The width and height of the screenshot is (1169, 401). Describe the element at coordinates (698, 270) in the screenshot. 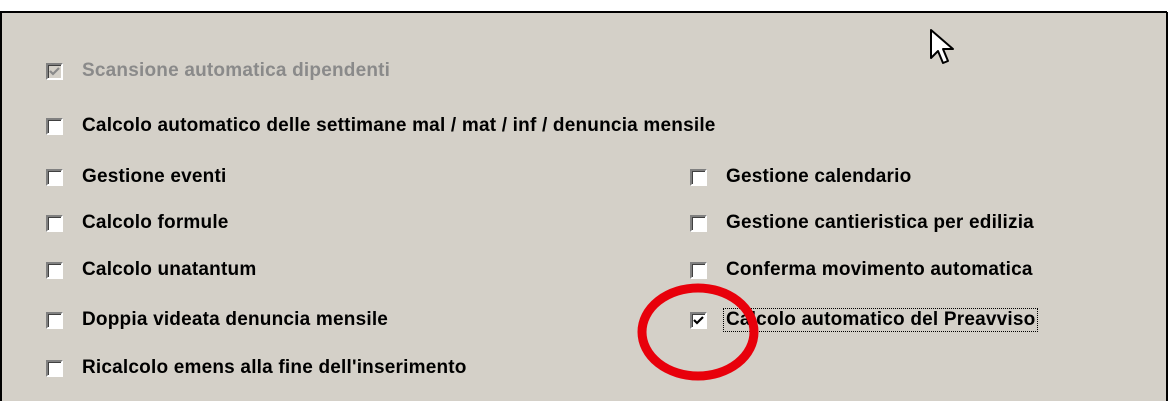

I see `checkbox-conferma-movimento` at that location.